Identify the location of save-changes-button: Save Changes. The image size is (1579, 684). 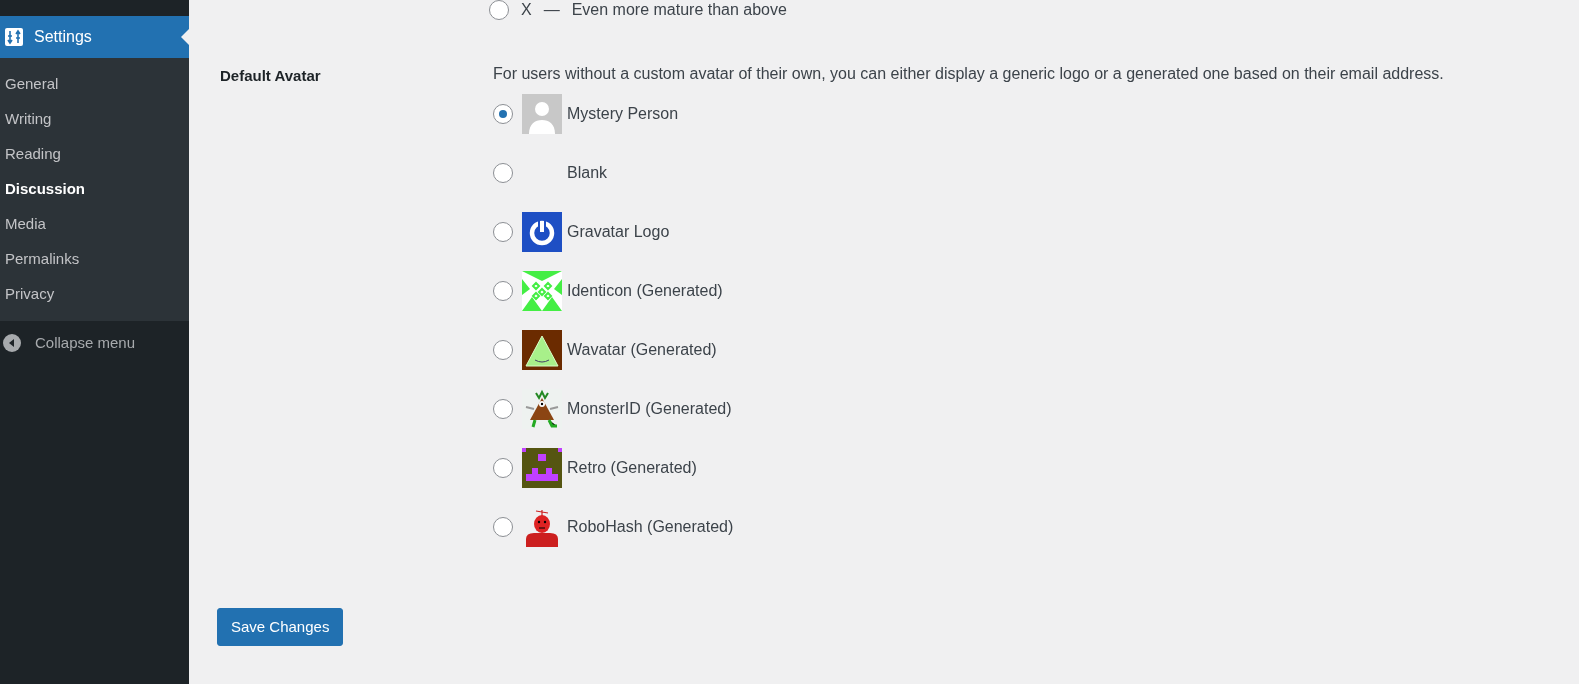
(280, 627).